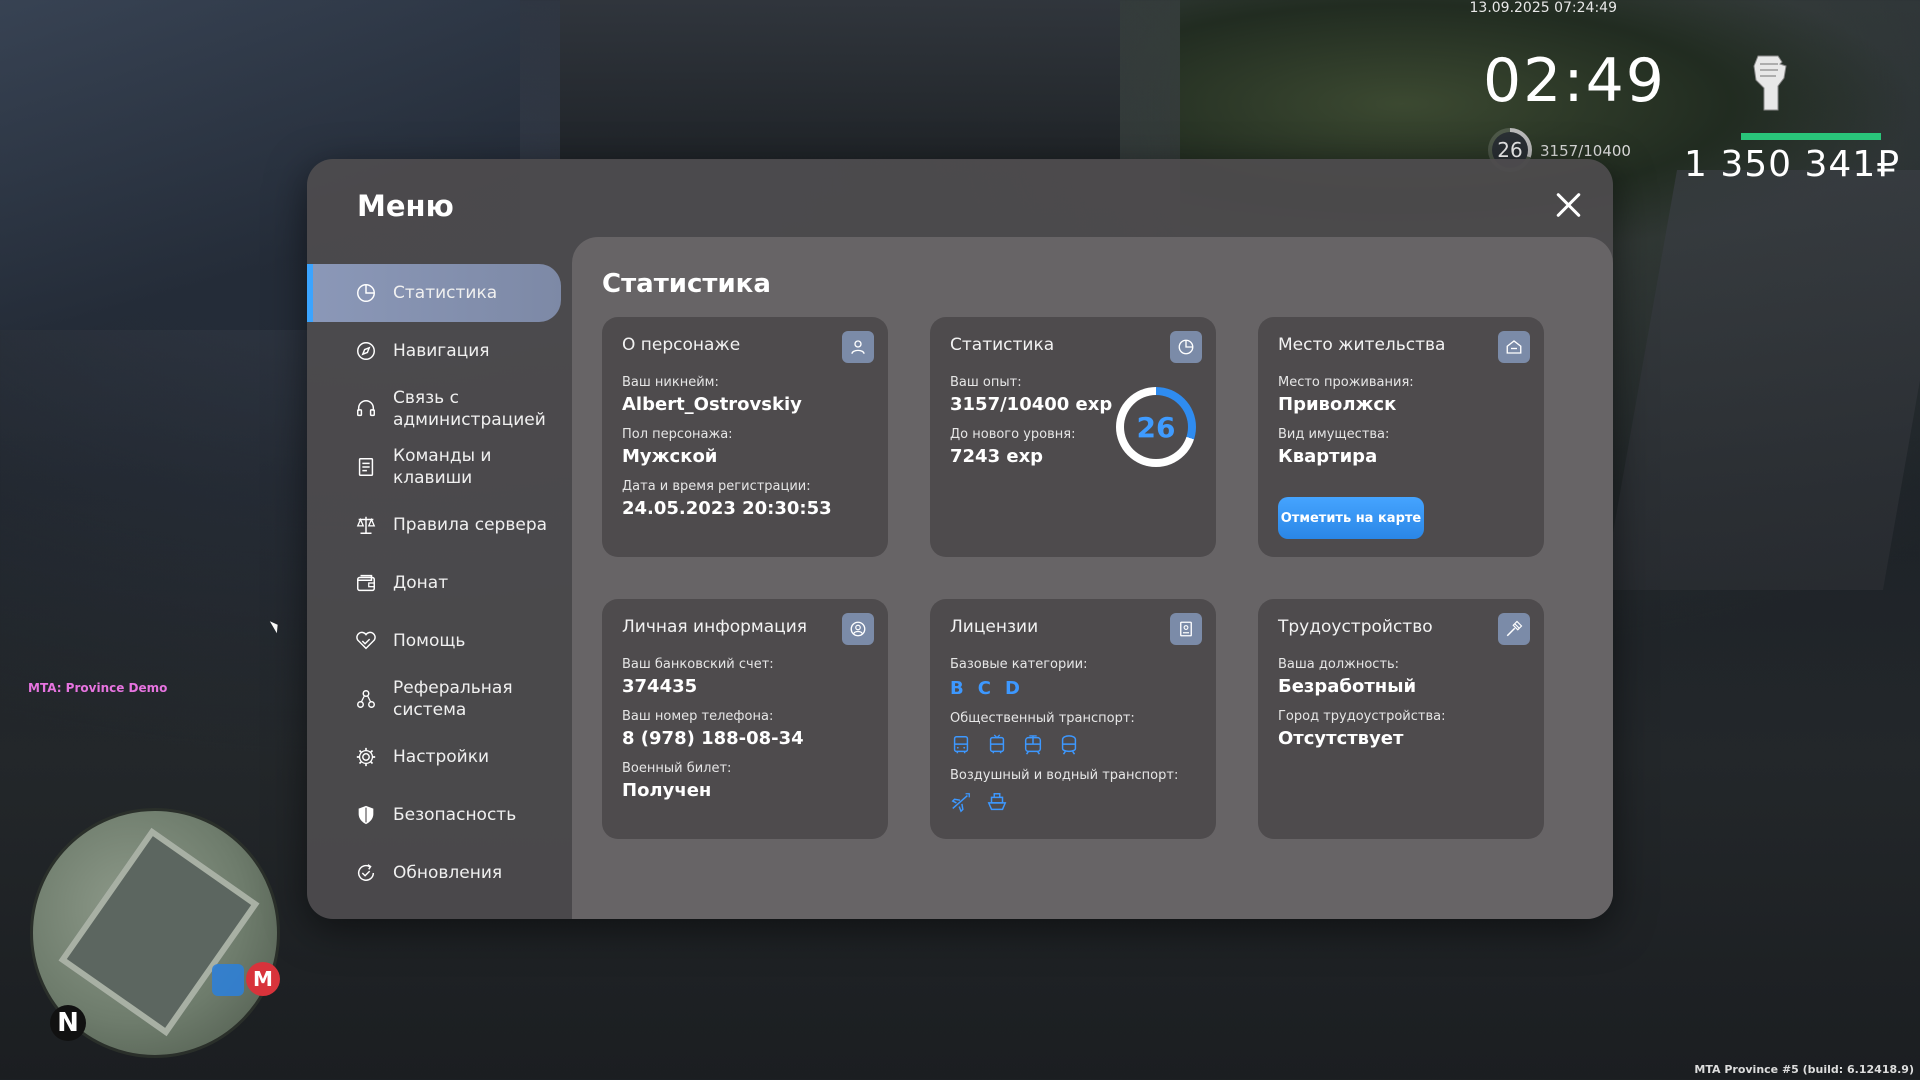 This screenshot has width=1920, height=1080. What do you see at coordinates (1328, 456) in the screenshot?
I see `property-type-value: Квартира` at bounding box center [1328, 456].